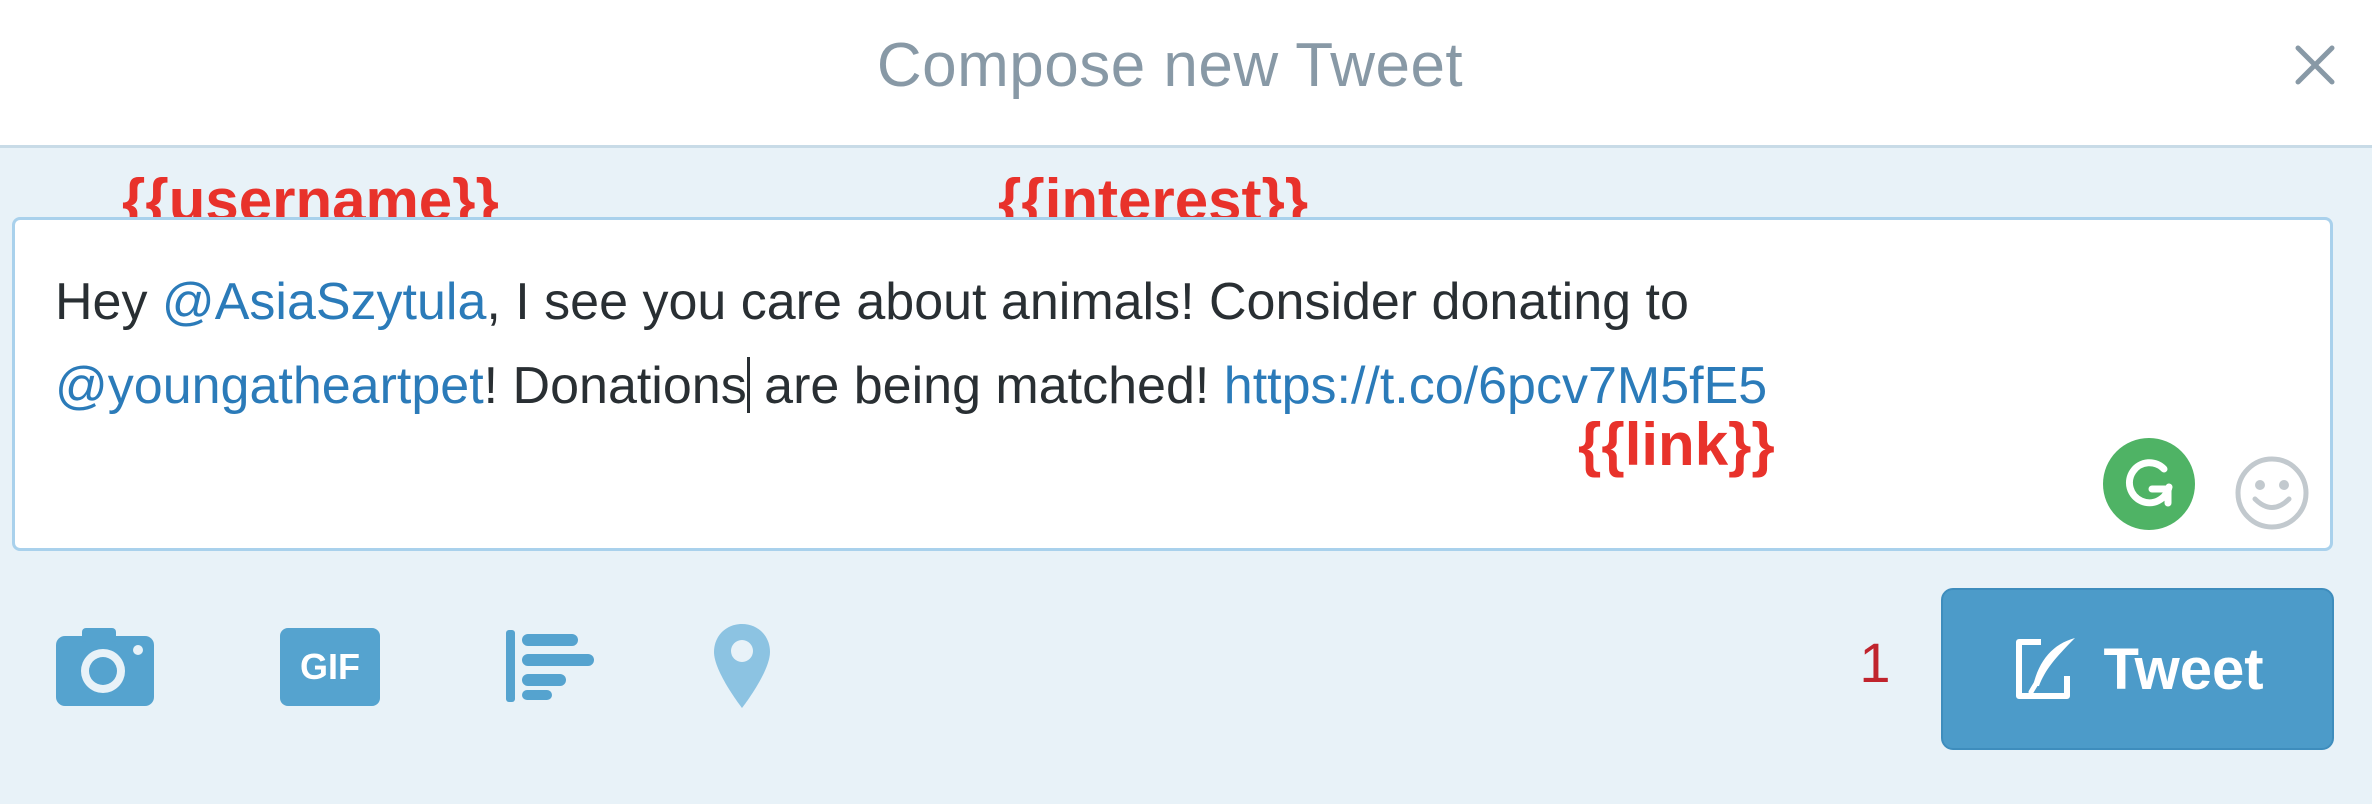 This screenshot has height=804, width=2372. I want to click on annotation-link: {{link}}, so click(1676, 444).